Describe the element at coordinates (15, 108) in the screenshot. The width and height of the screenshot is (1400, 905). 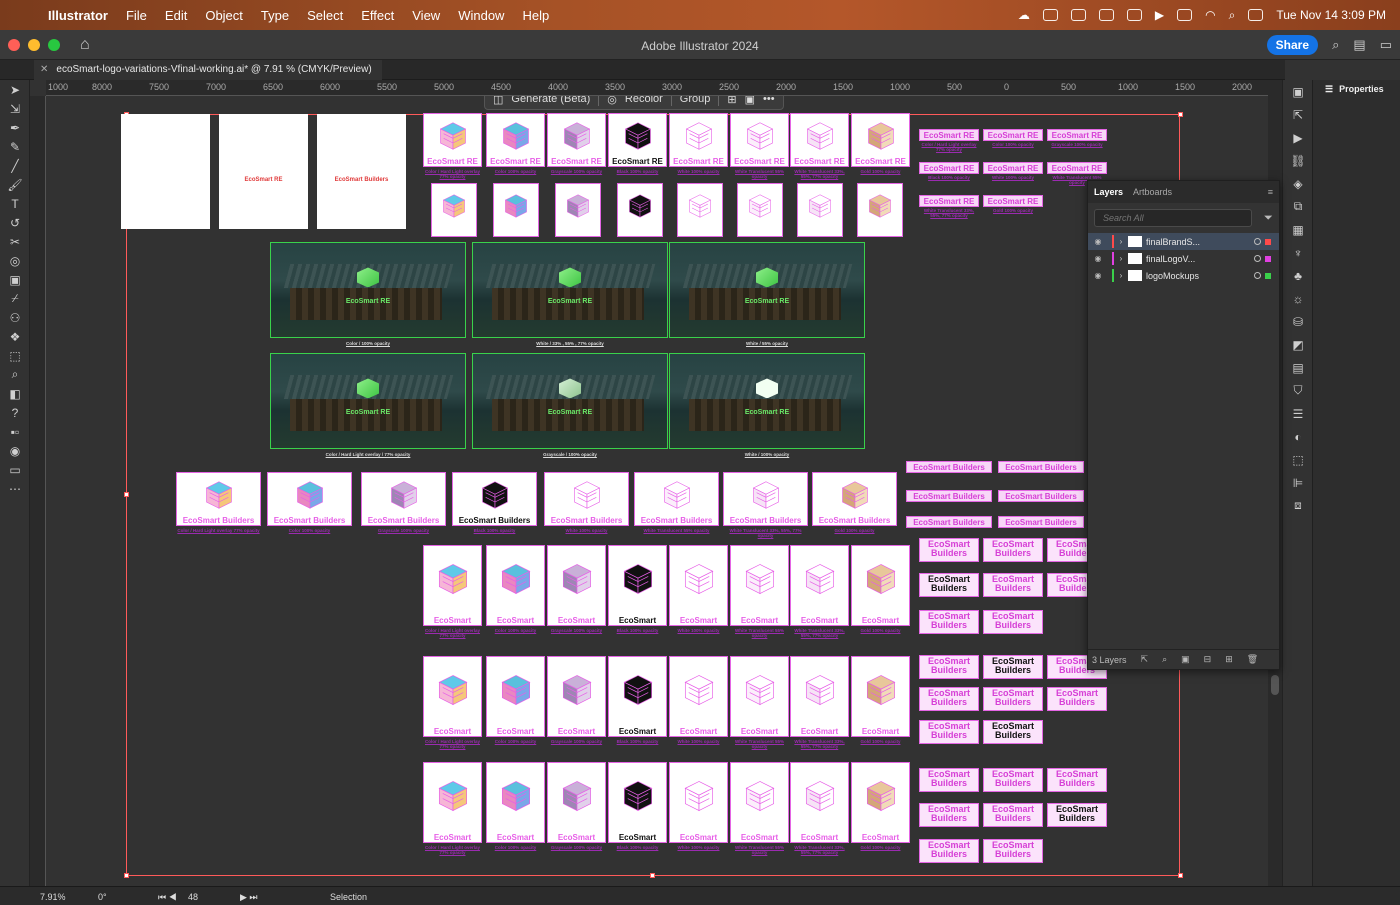
I see `direct-selection-tool-icon: ⇲` at that location.